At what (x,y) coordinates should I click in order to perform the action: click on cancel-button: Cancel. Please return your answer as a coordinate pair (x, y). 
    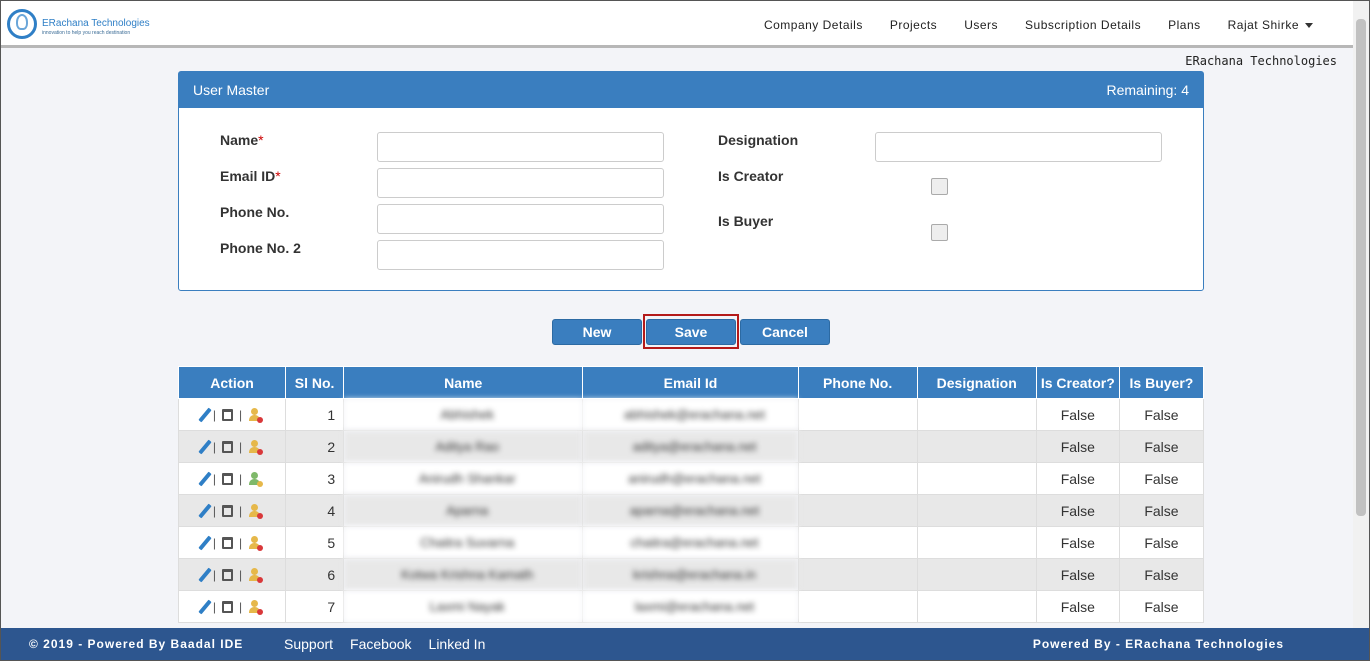
    Looking at the image, I should click on (785, 332).